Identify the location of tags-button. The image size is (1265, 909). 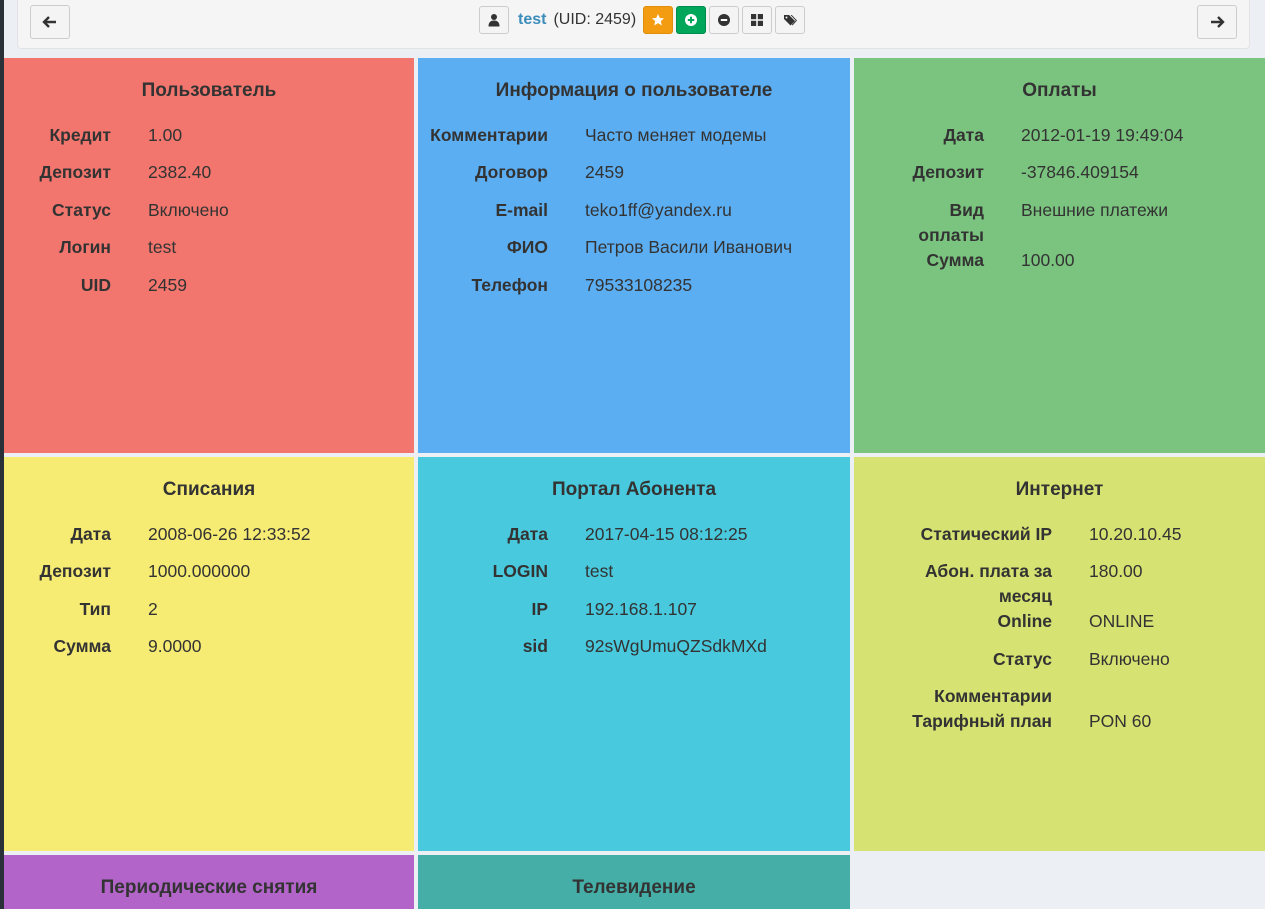
(790, 20).